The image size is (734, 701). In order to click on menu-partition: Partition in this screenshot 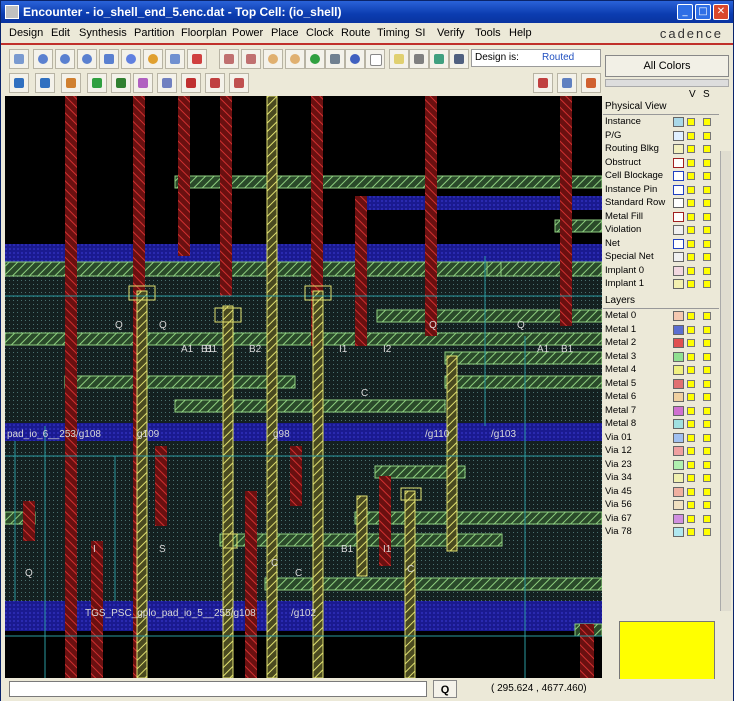, I will do `click(154, 33)`.